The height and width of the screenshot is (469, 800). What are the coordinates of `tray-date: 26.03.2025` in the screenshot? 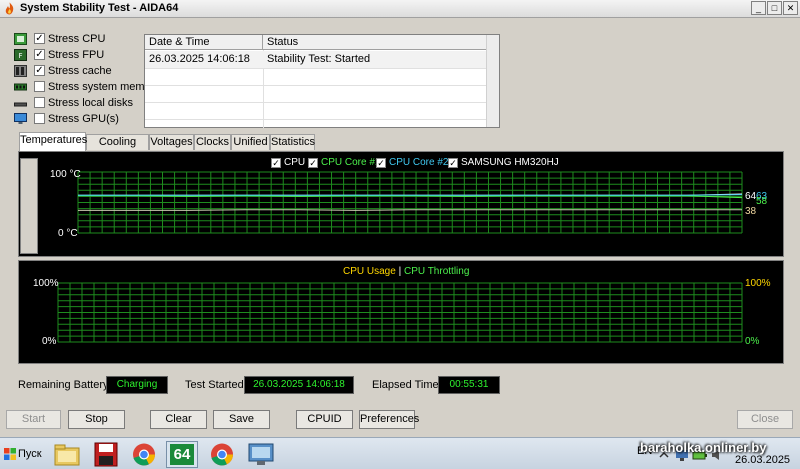 It's located at (762, 460).